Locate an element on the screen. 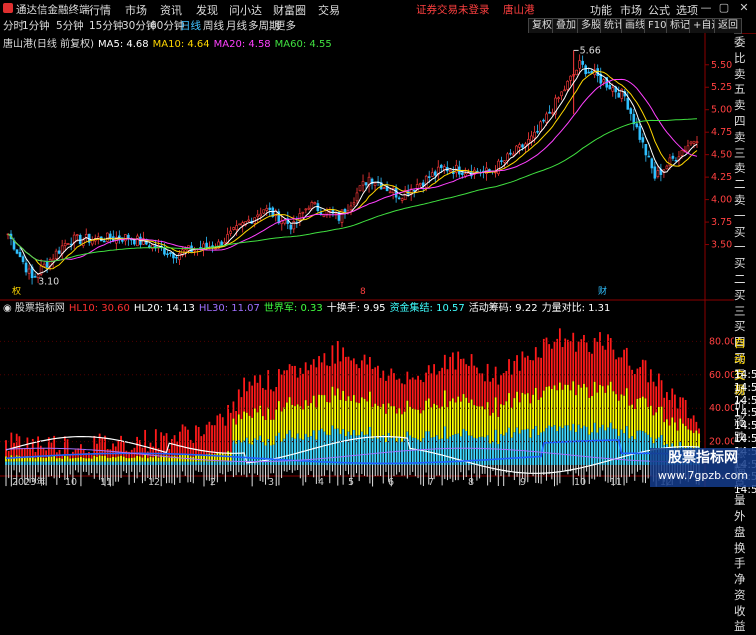  date-tick-2: 11 is located at coordinates (106, 482).